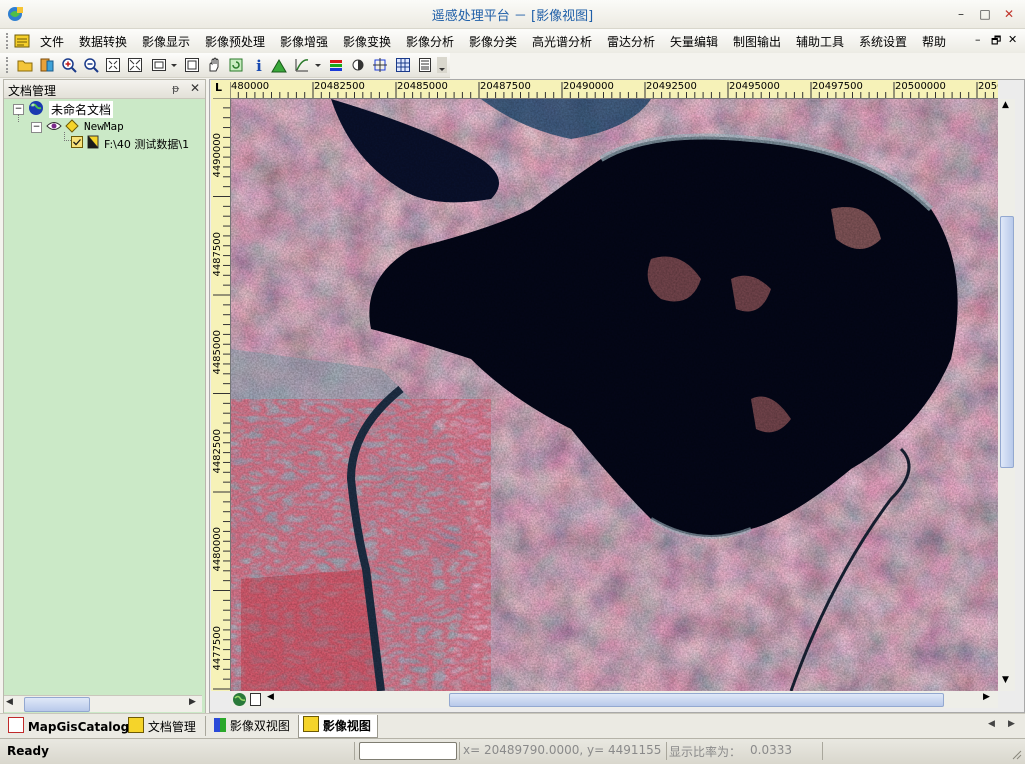 This screenshot has width=1025, height=764. I want to click on brightness-icon, so click(358, 65).